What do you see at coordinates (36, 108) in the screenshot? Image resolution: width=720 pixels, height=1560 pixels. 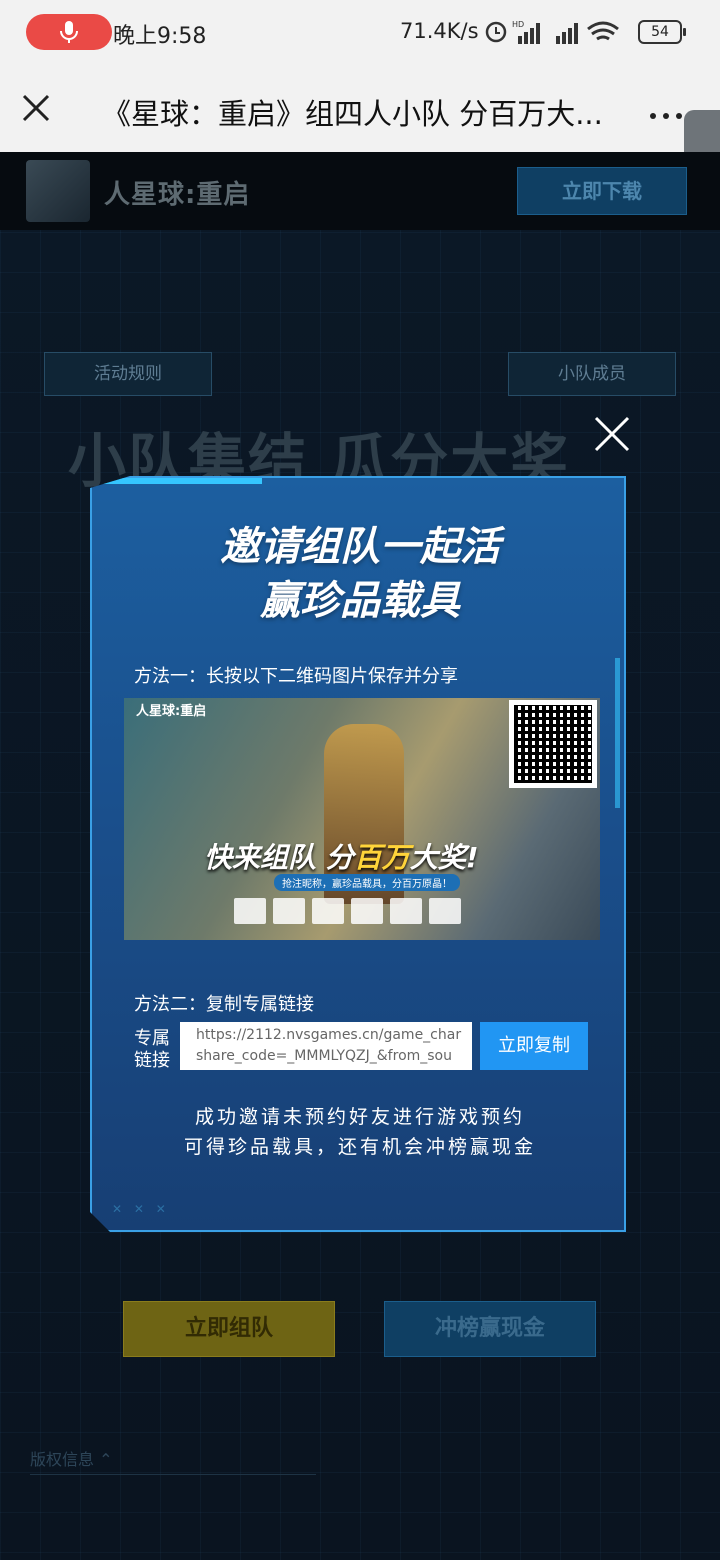 I see `close-icon` at bounding box center [36, 108].